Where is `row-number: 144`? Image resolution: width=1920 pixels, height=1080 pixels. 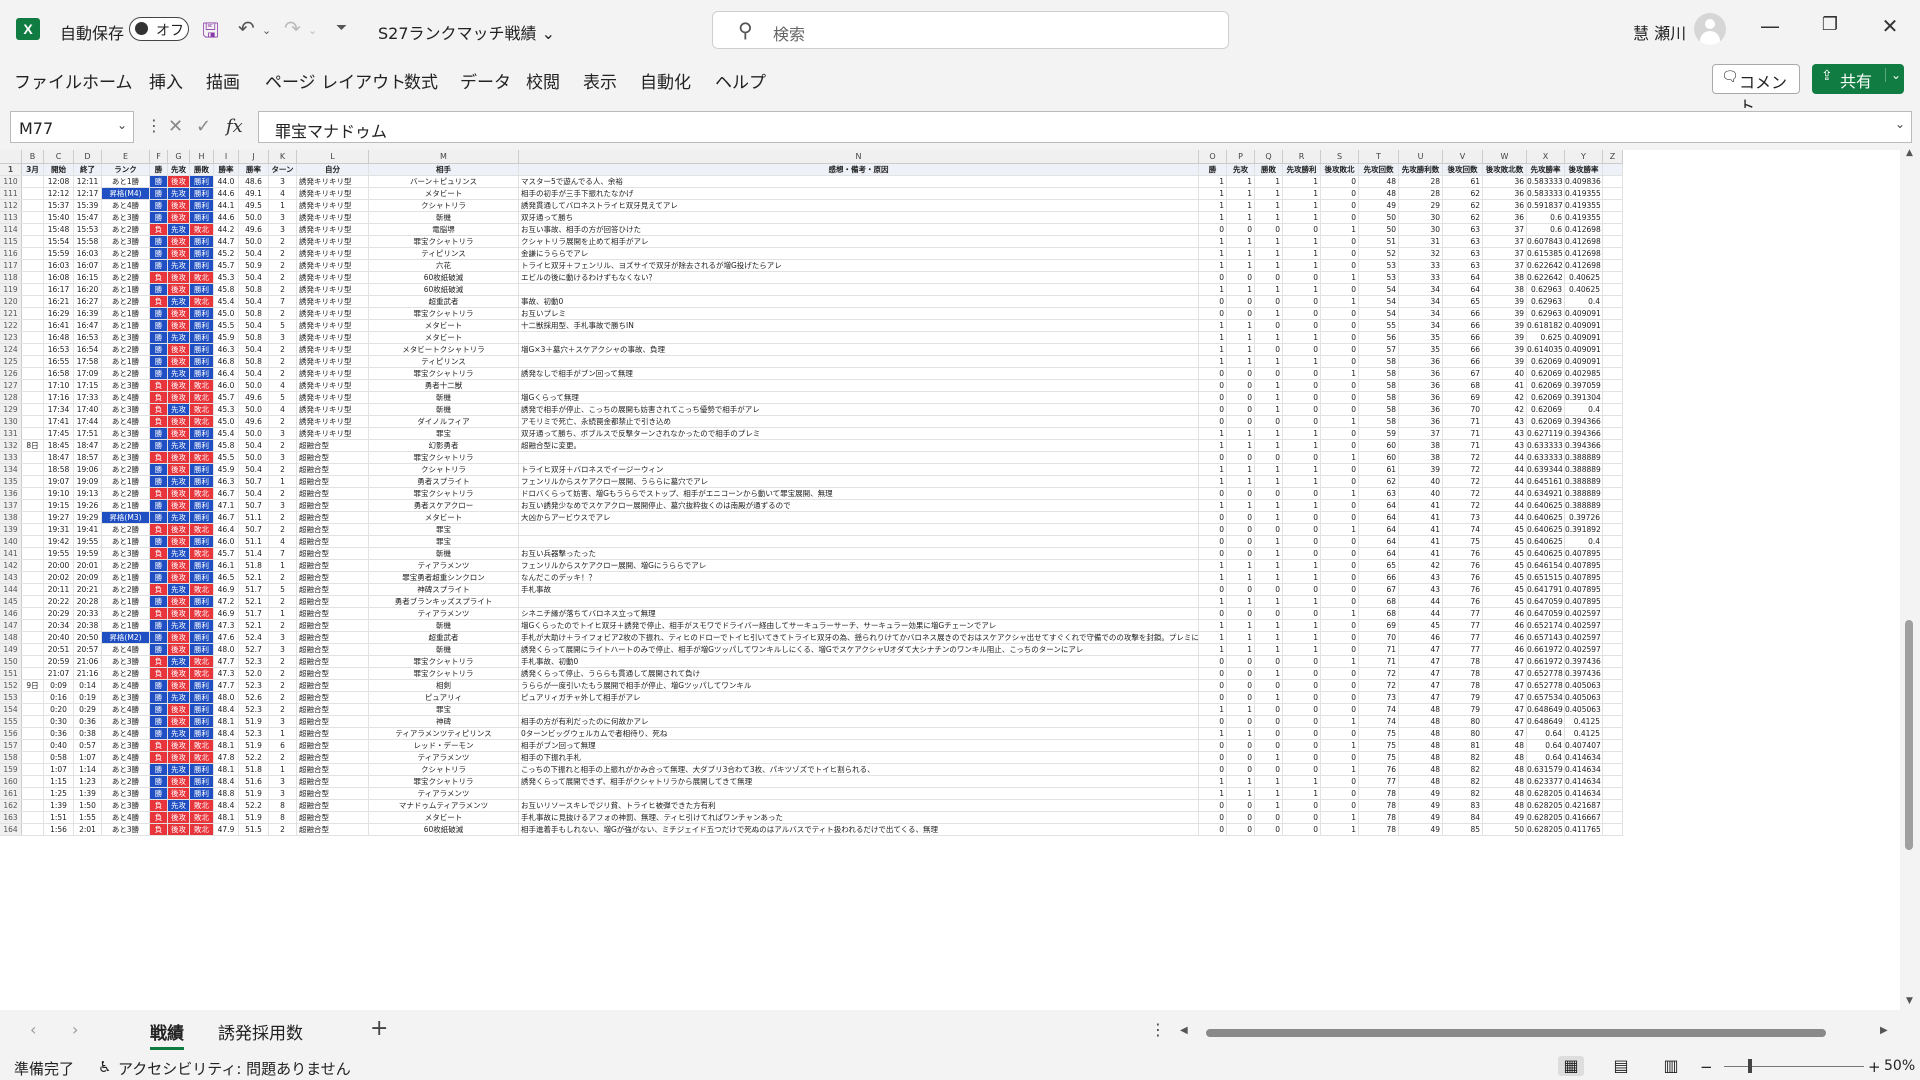 row-number: 144 is located at coordinates (11, 589).